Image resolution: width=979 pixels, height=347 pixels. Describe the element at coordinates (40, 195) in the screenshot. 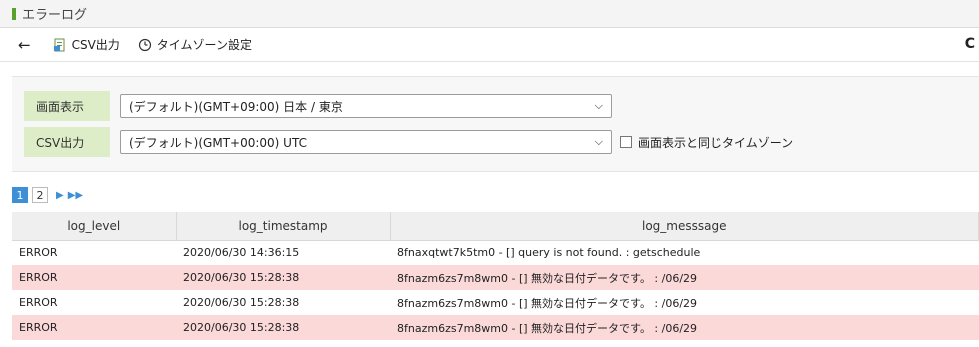

I see `page-2-button: 2` at that location.